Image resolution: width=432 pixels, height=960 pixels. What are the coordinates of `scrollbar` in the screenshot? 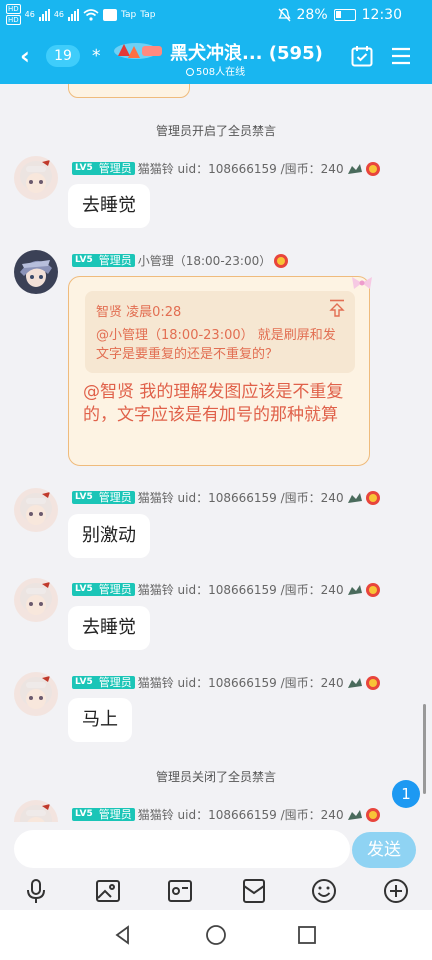 It's located at (424, 749).